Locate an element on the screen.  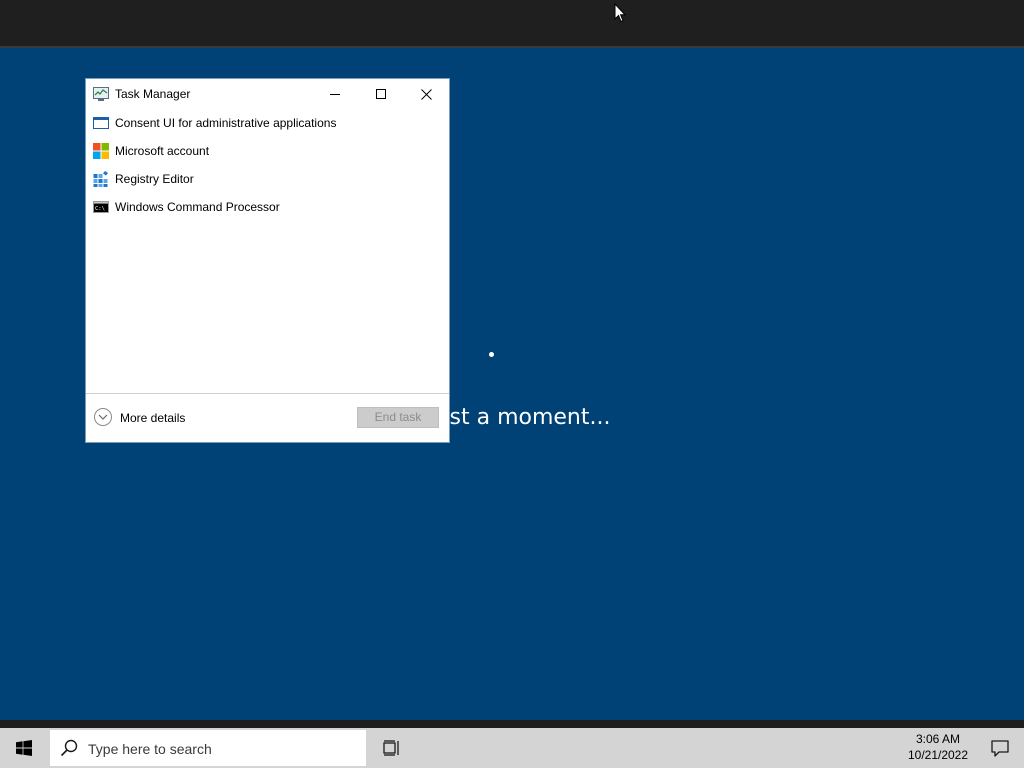
chevron-down-icon is located at coordinates (103, 417).